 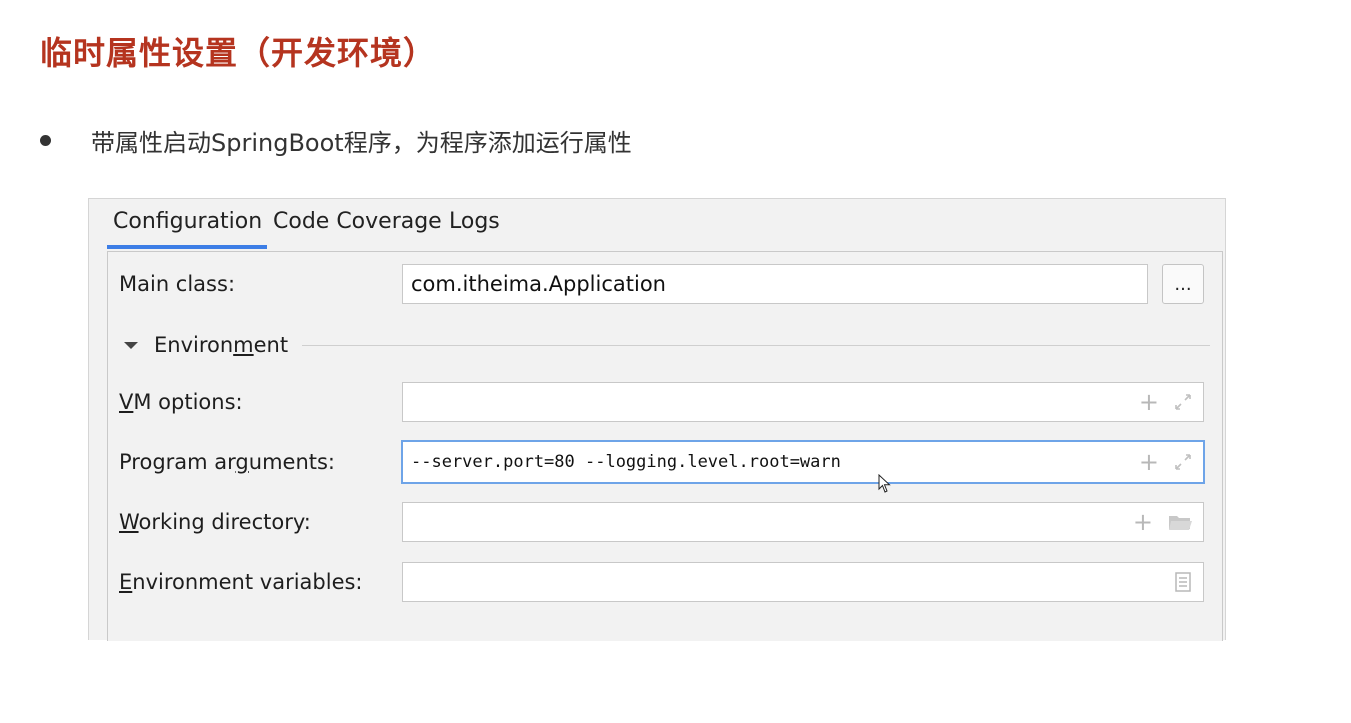 What do you see at coordinates (238, 53) in the screenshot?
I see `slide-title: 临时属性设置（开发环境）` at bounding box center [238, 53].